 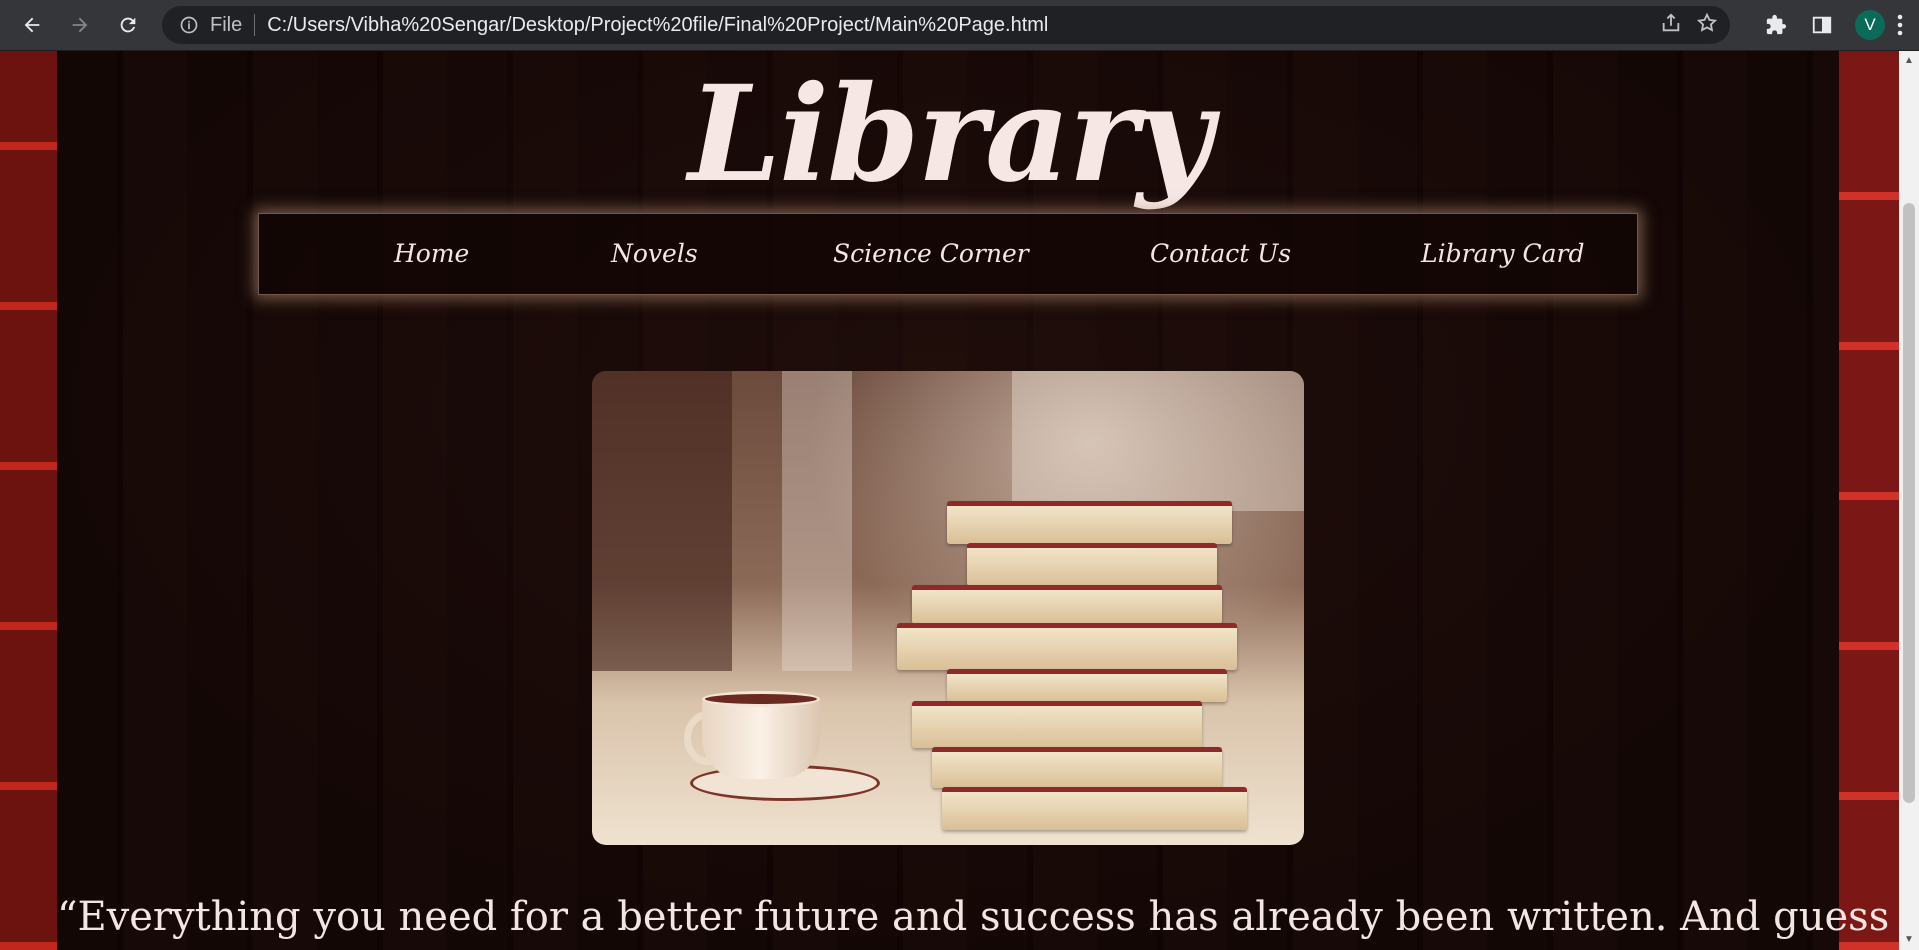 I want to click on nav-science-corner: Science Corner, so click(x=931, y=254).